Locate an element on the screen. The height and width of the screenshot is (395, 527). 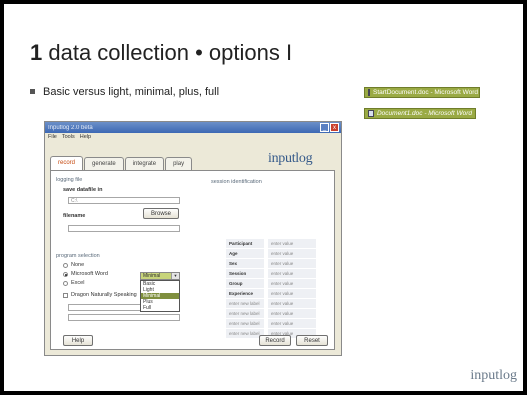
menu-tools: Tools is located at coordinates (68, 137).